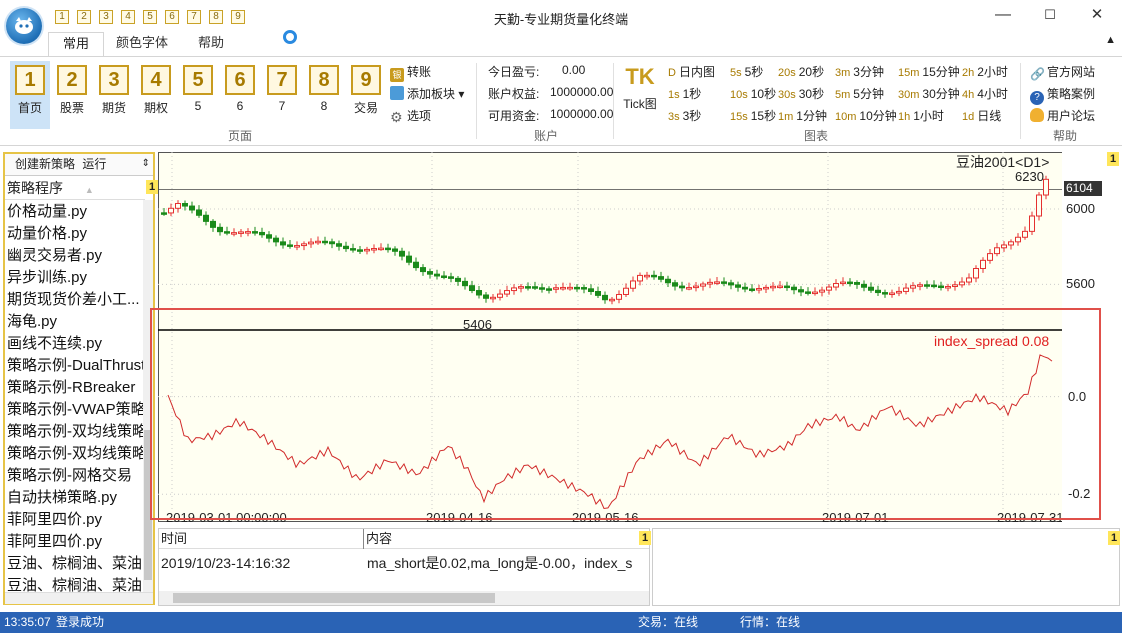 Image resolution: width=1122 pixels, height=633 pixels. What do you see at coordinates (981, 115) in the screenshot?
I see `timeframe-1d: 1d 日线` at bounding box center [981, 115].